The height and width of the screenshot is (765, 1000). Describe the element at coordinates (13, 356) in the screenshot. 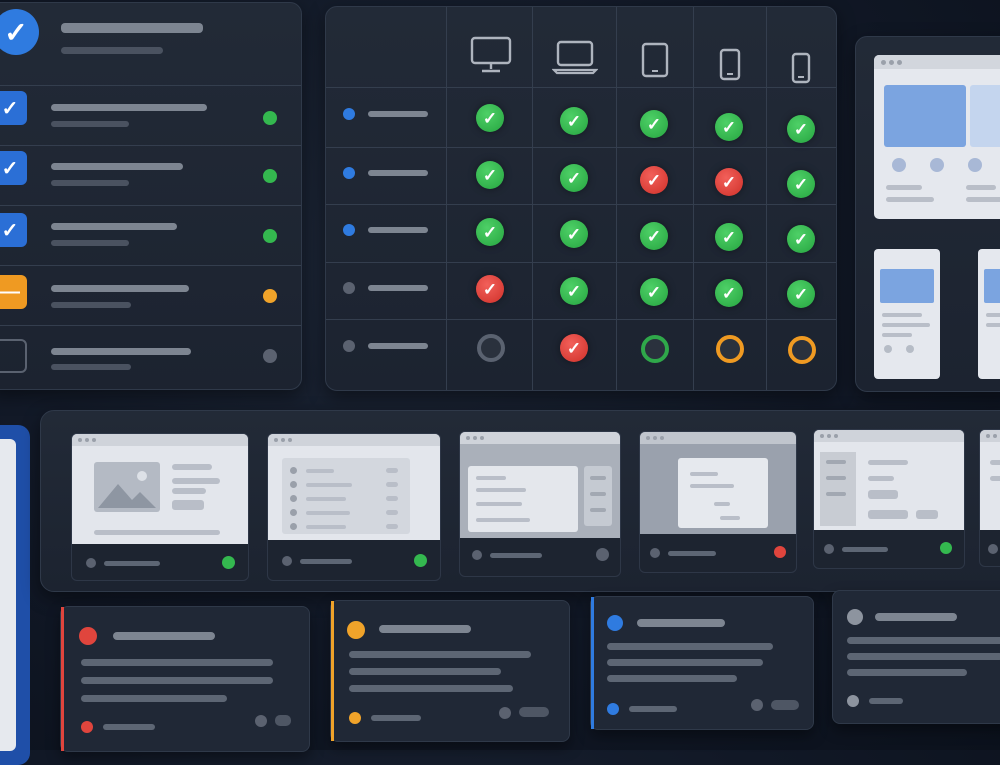

I see `checkbox-unchecked` at that location.